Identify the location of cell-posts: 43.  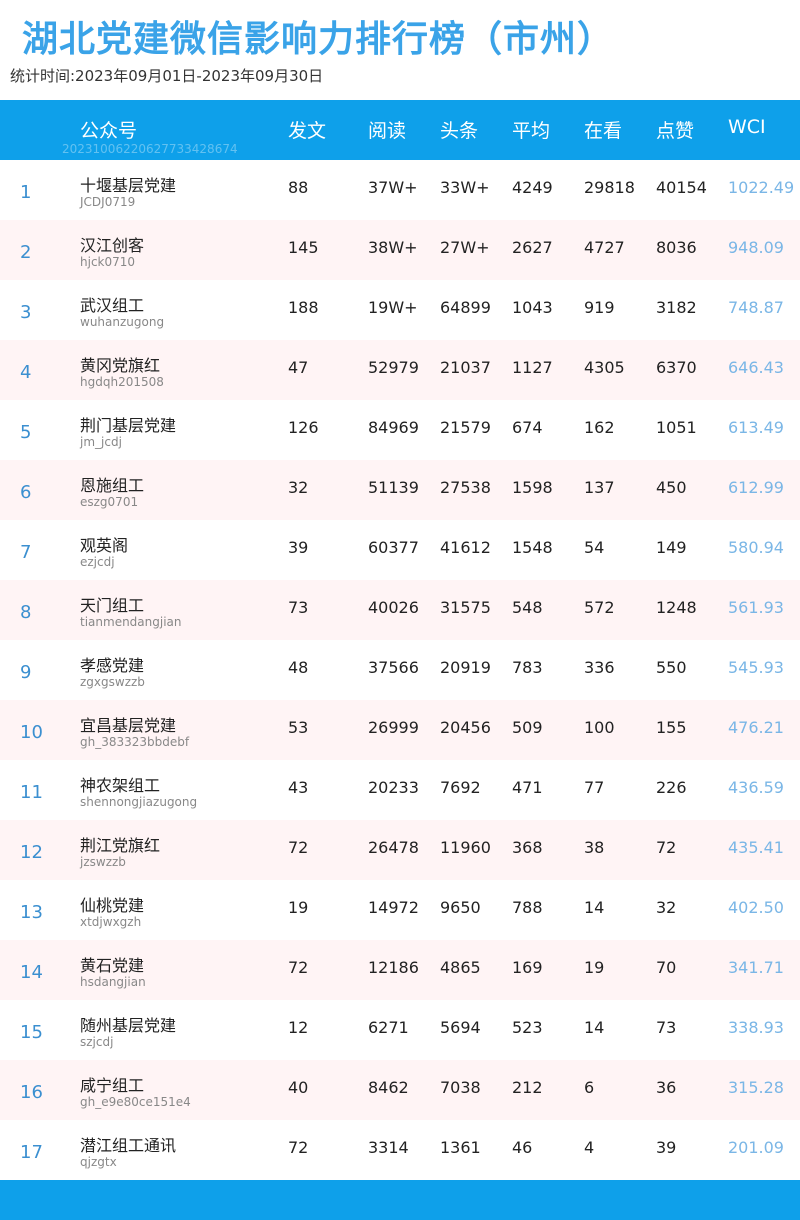
(298, 787).